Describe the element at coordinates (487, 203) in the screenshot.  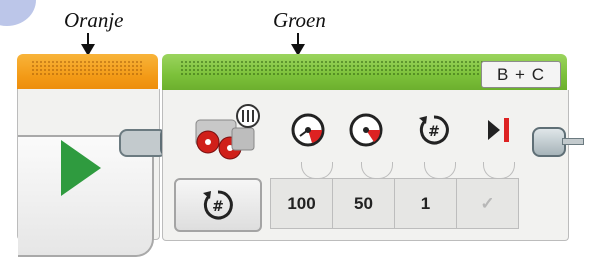
I see `brake-checkbox: ✓` at that location.